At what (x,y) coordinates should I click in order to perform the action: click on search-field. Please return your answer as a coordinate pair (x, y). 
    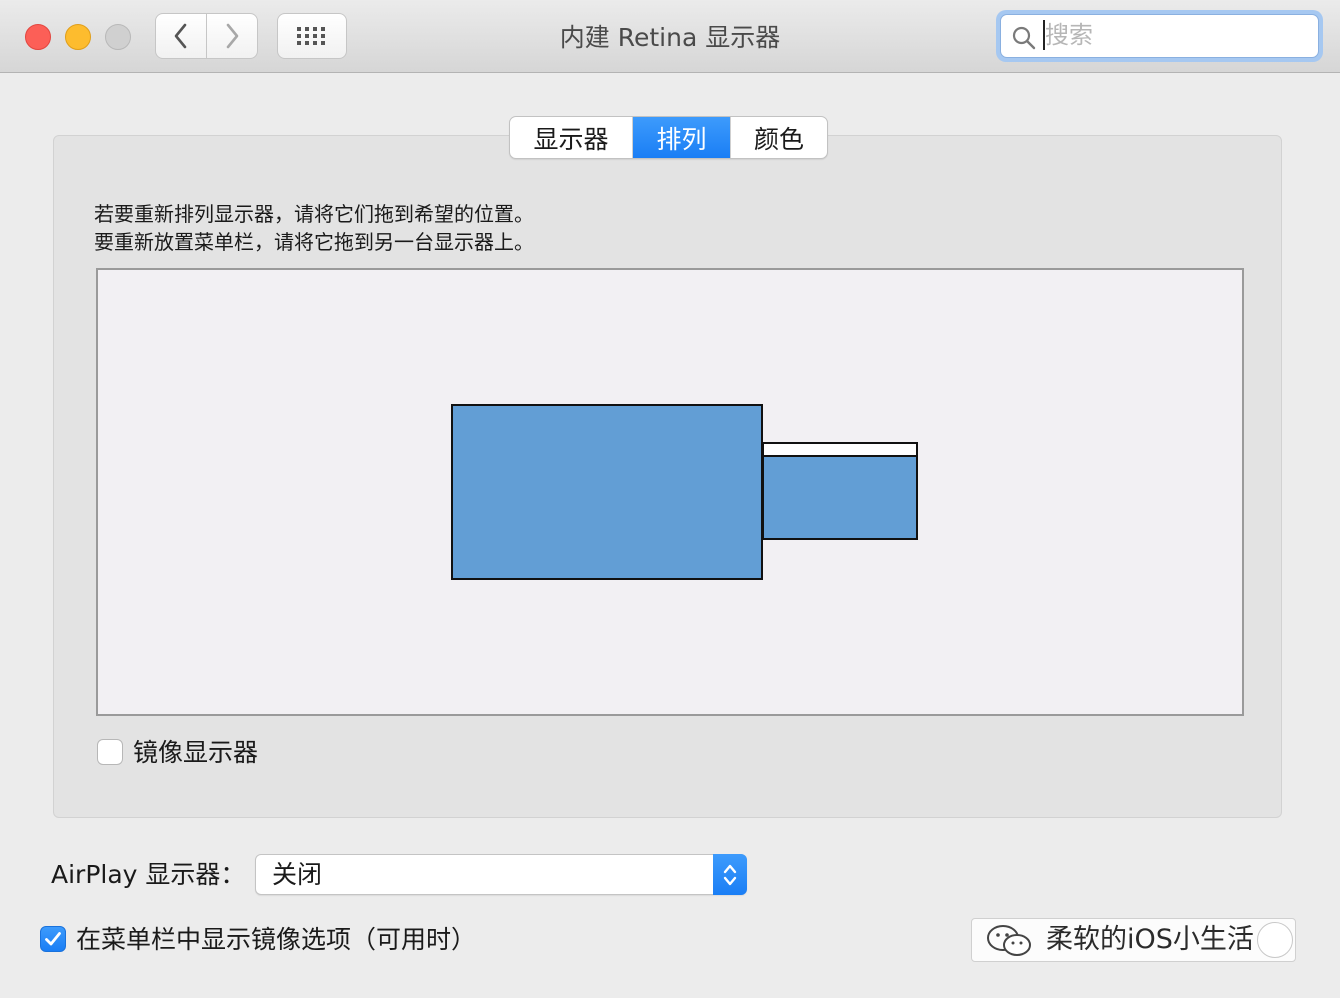
    Looking at the image, I should click on (1159, 36).